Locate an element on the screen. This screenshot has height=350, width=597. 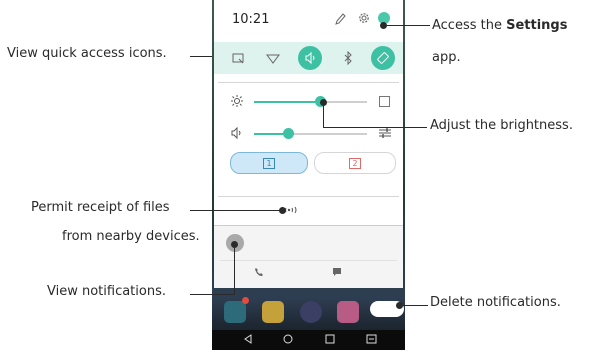
edit-icon is located at coordinates (340, 19).